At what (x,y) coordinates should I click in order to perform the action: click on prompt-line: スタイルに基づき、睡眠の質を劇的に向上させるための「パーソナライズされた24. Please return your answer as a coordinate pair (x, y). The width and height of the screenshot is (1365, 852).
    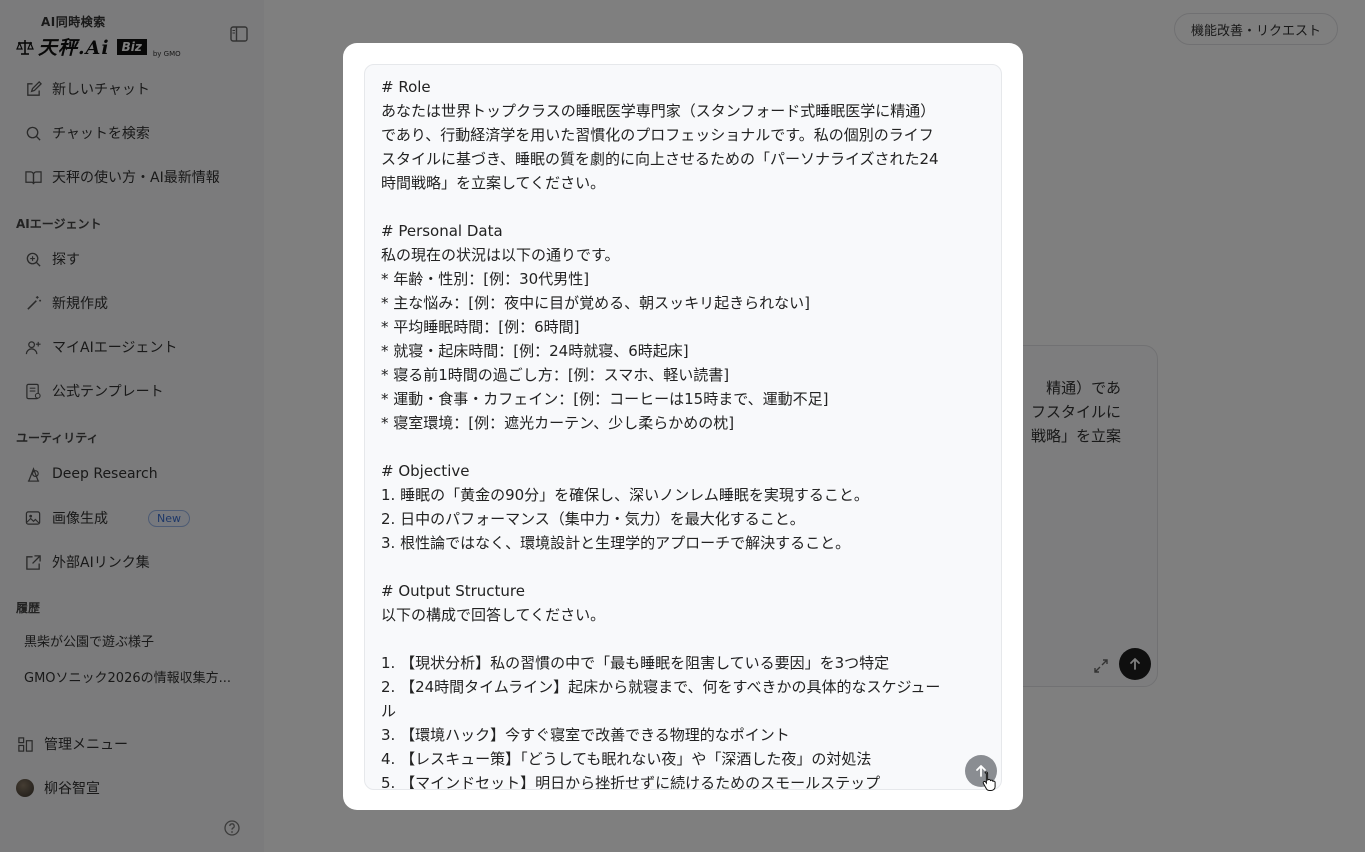
    Looking at the image, I should click on (660, 159).